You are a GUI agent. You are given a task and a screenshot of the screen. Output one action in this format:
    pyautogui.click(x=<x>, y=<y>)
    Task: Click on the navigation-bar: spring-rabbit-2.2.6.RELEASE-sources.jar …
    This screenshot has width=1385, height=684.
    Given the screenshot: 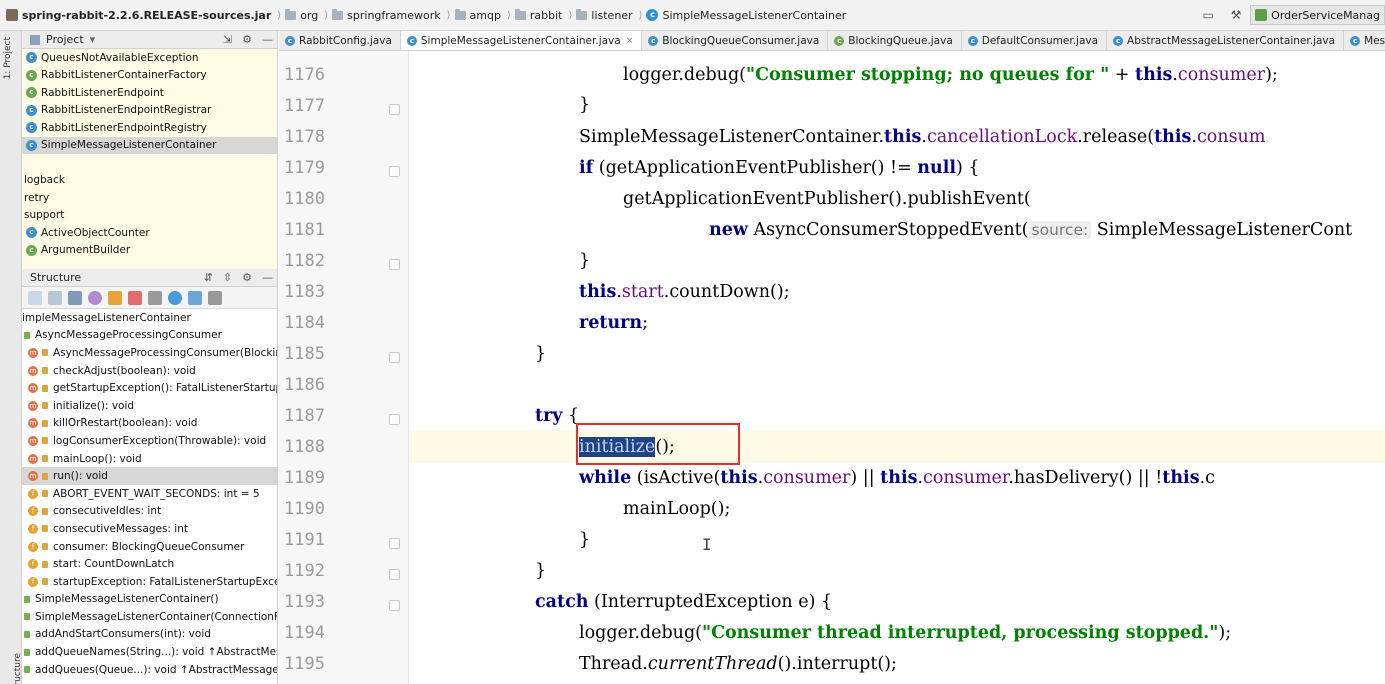 What is the action you would take?
    pyautogui.click(x=692, y=15)
    